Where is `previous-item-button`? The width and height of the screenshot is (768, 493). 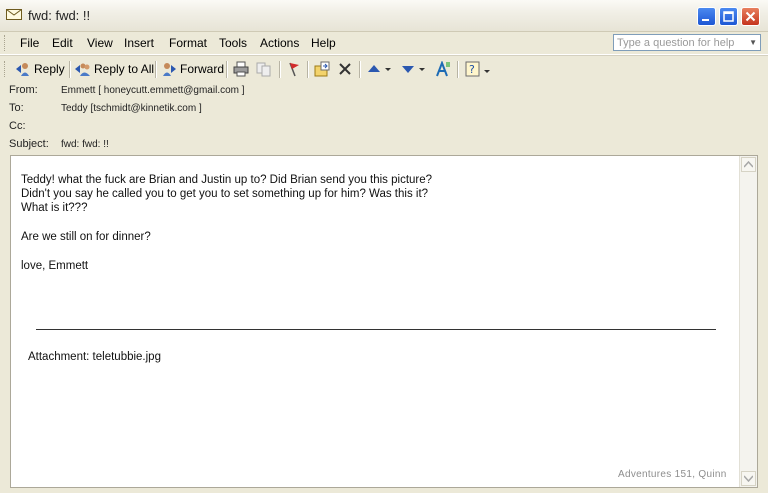
previous-item-button is located at coordinates (379, 69).